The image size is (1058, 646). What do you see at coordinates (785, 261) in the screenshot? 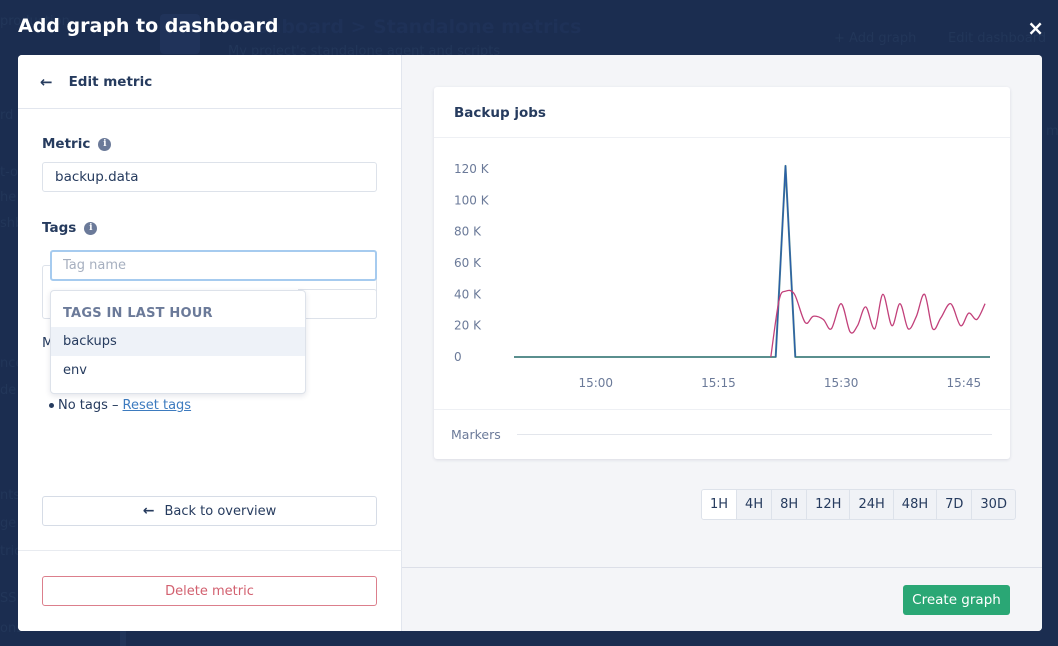
I see `series-line-blue` at bounding box center [785, 261].